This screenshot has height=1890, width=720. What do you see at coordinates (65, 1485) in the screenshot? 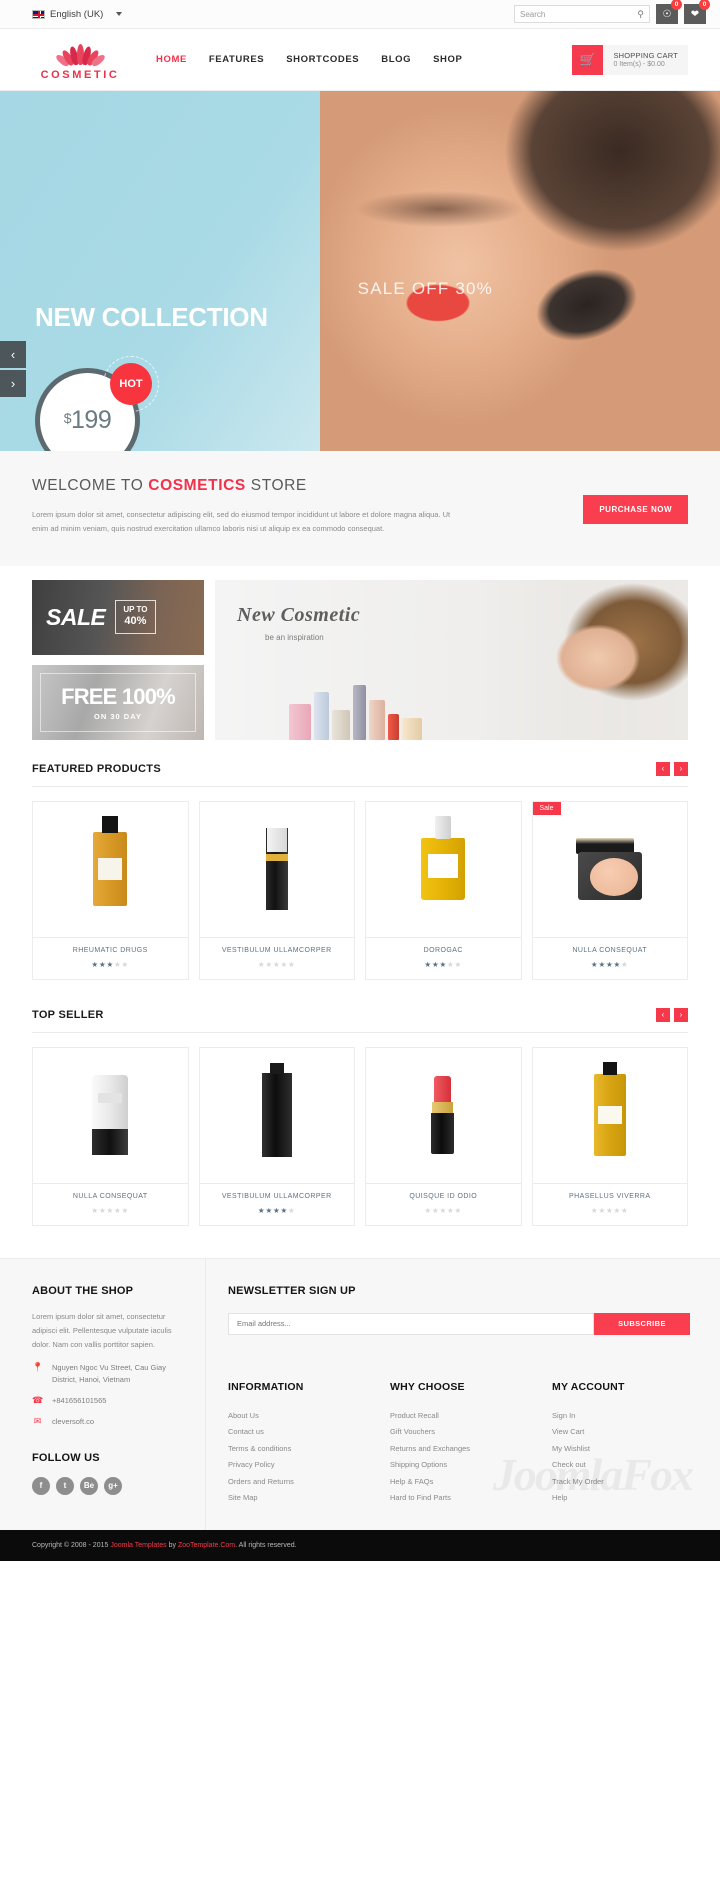
I see `twitter-icon: t` at bounding box center [65, 1485].